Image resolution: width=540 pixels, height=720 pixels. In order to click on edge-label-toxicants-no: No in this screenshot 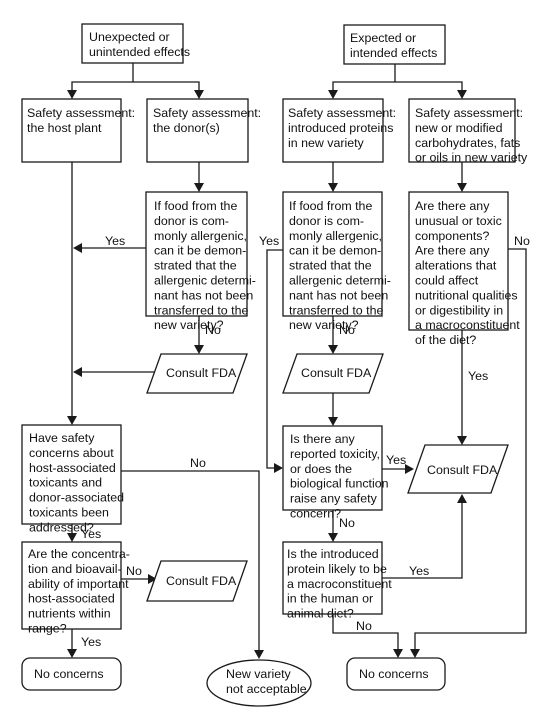, I will do `click(198, 463)`.